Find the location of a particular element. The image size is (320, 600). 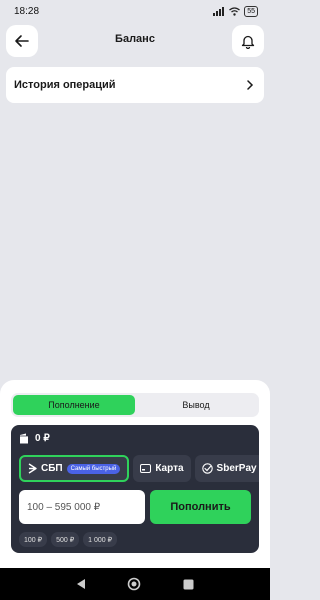

header: Баланс is located at coordinates (135, 41).